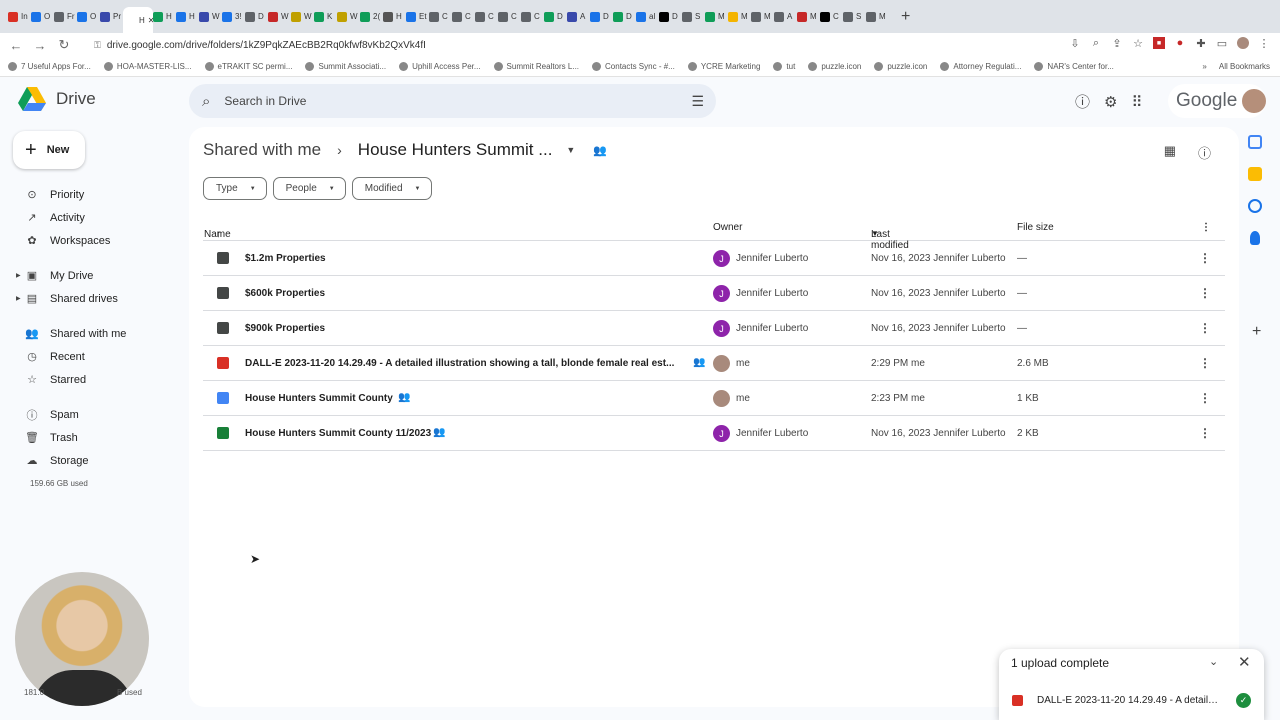  I want to click on bookmark-item: puzzle.icon, so click(834, 66).